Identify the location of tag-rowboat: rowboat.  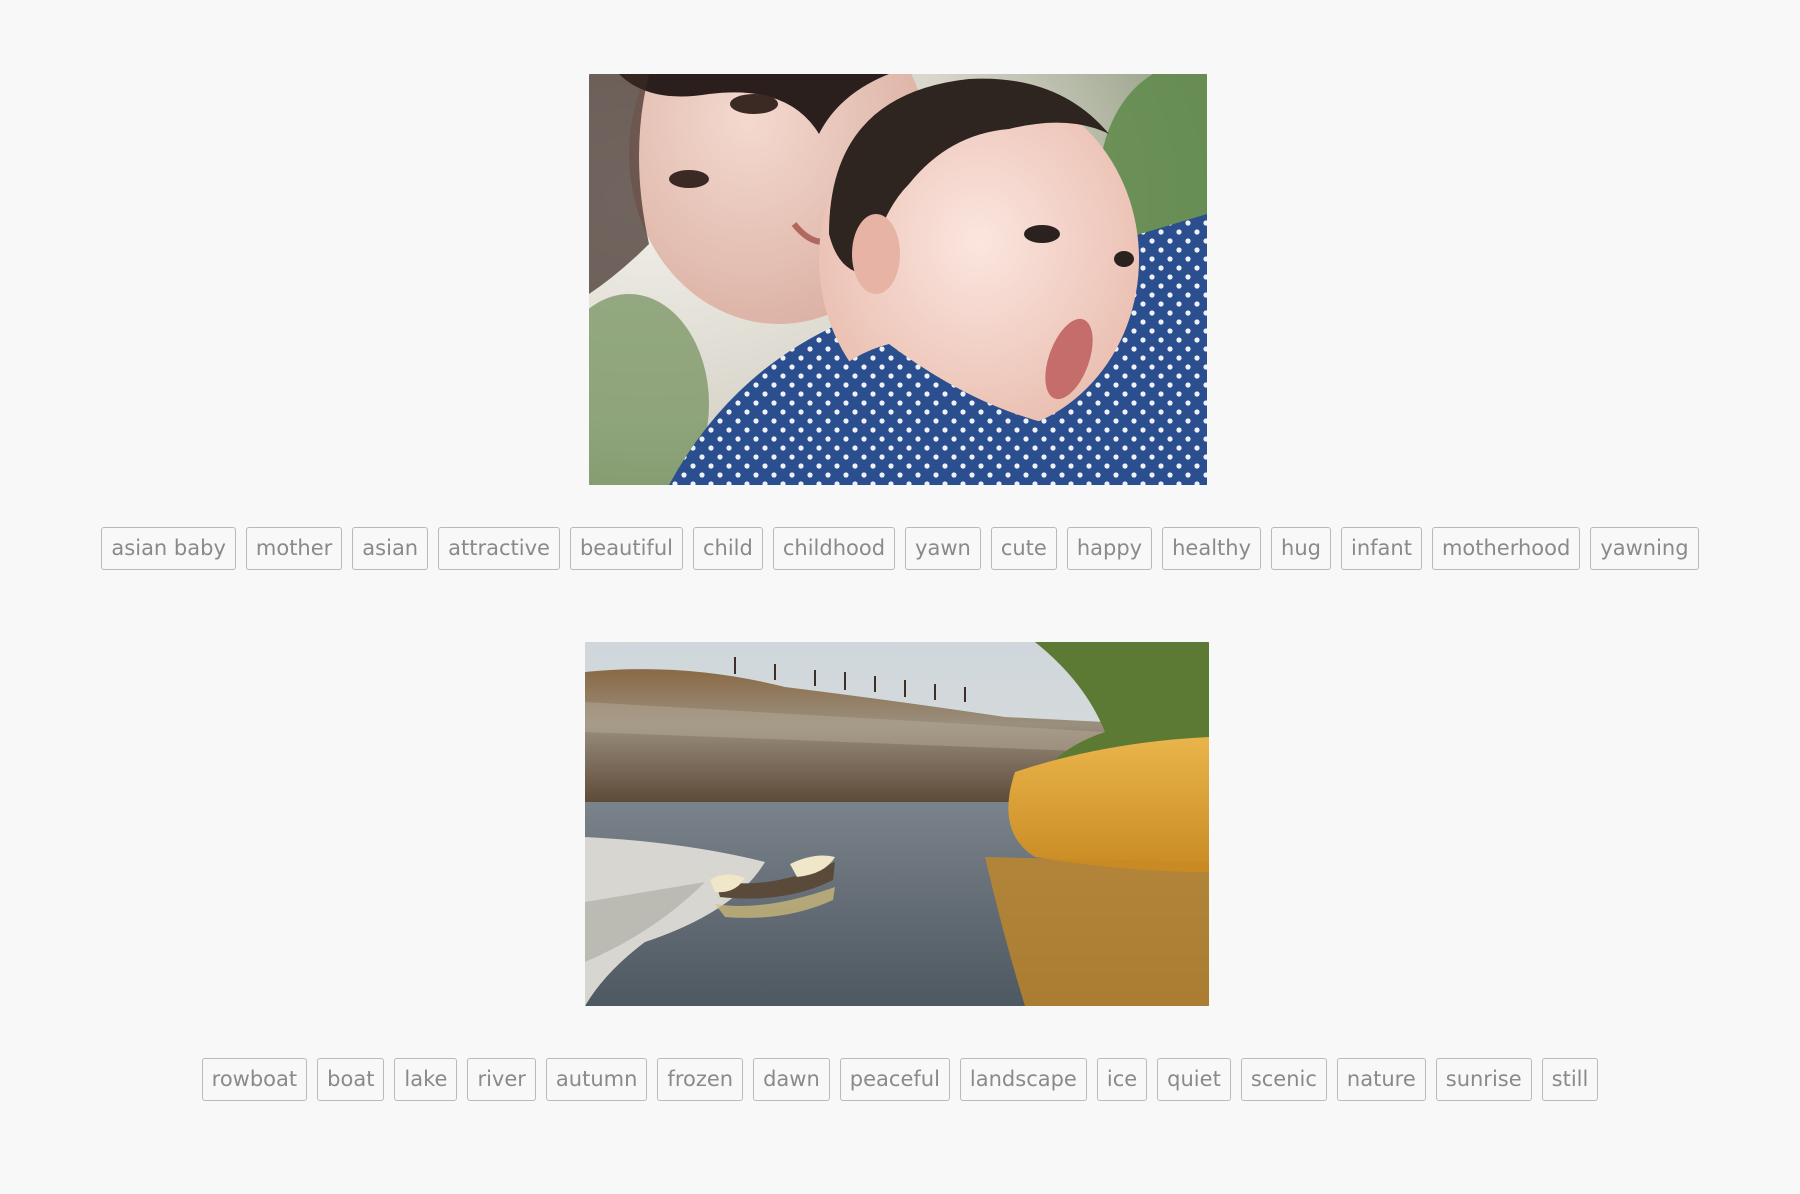
(254, 1079).